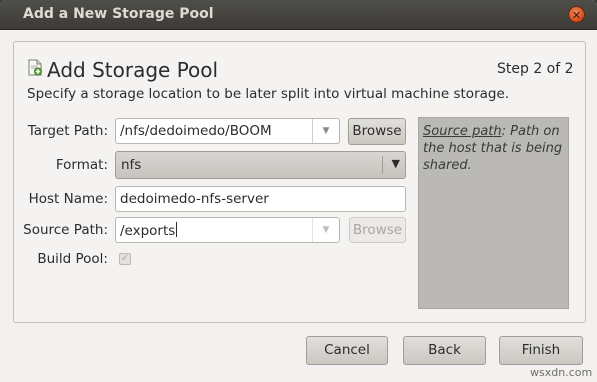 This screenshot has width=597, height=382. I want to click on page-title: Add Storage Pool, so click(133, 70).